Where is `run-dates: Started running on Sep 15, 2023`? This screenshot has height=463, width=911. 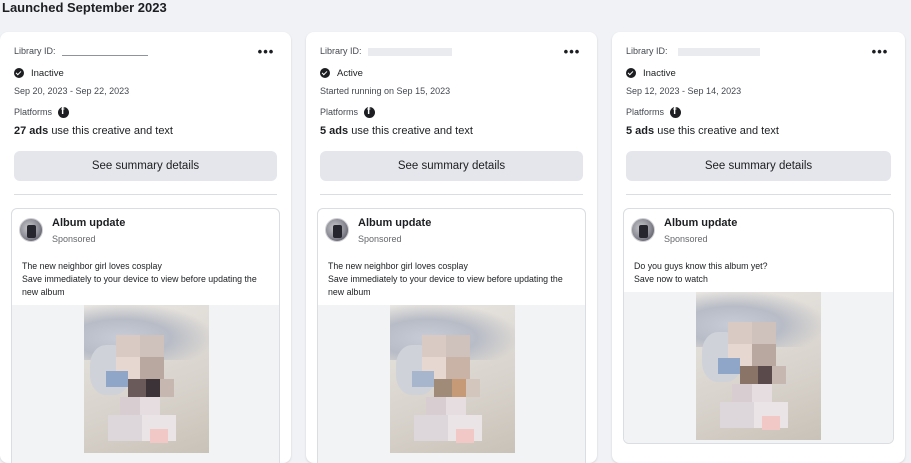 run-dates: Started running on Sep 15, 2023 is located at coordinates (385, 91).